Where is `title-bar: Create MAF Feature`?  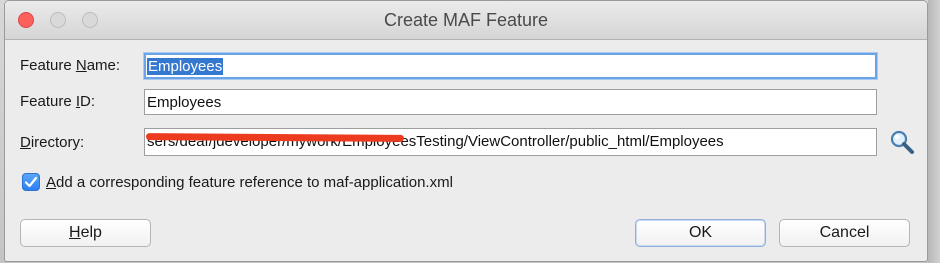 title-bar: Create MAF Feature is located at coordinates (466, 20).